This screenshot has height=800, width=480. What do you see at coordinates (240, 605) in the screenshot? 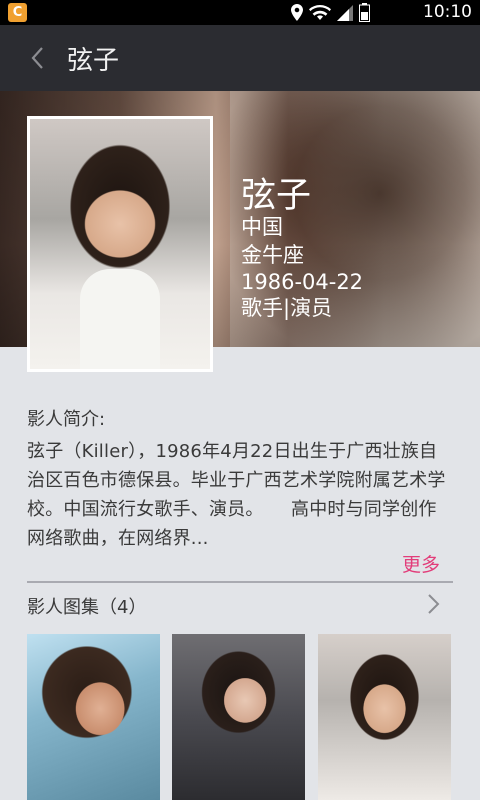
I see `gallery-row: 影人图集（4）` at bounding box center [240, 605].